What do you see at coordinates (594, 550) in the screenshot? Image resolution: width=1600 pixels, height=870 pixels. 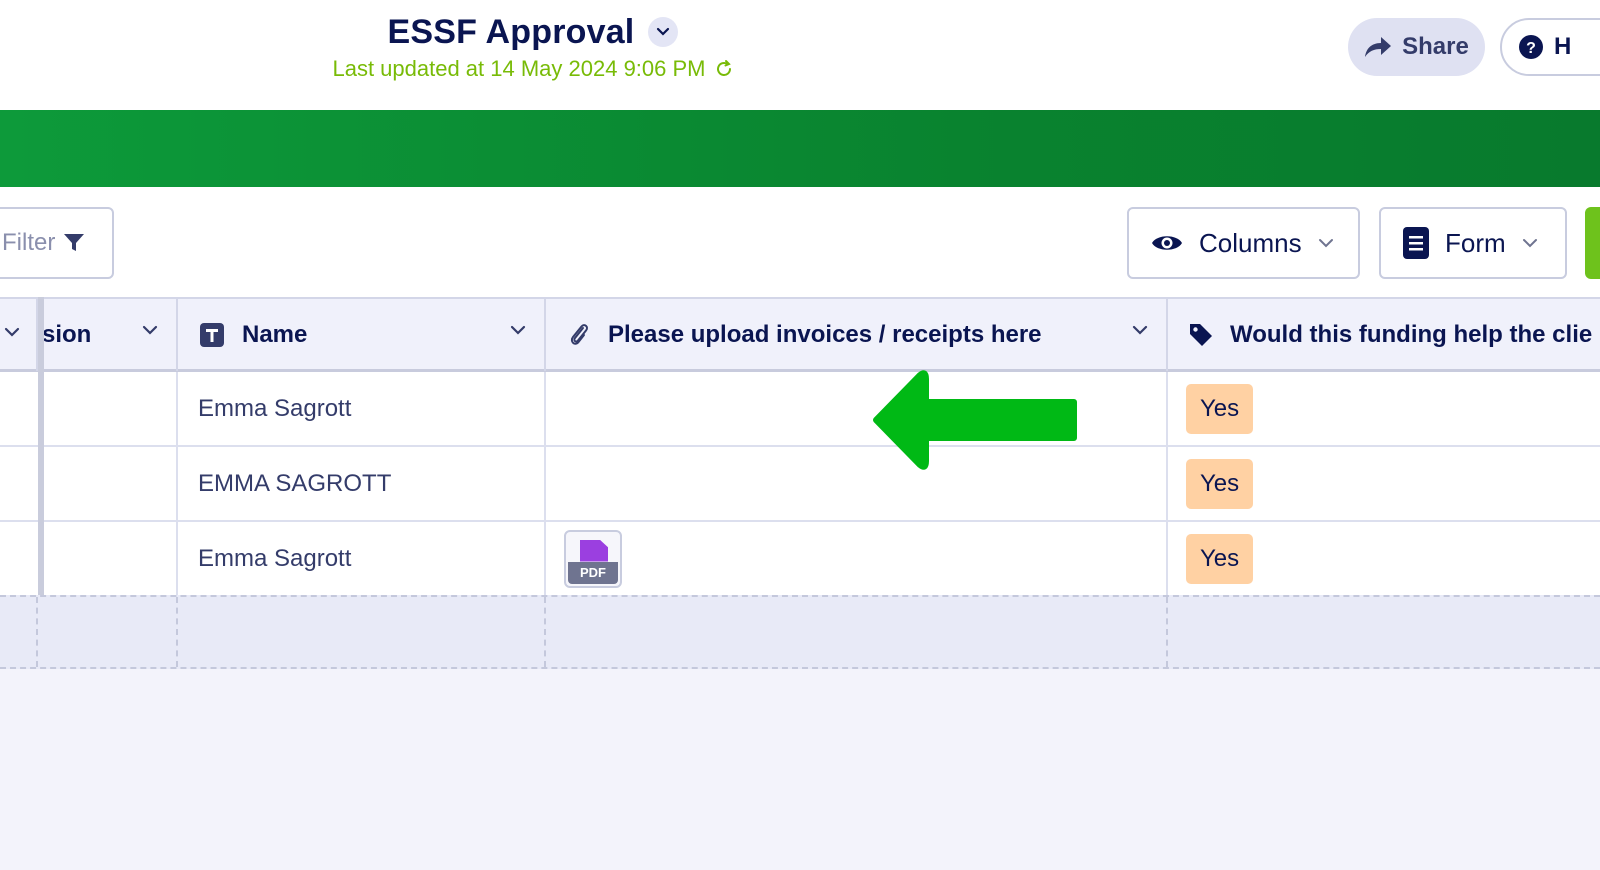 I see `pdf-file-icon` at bounding box center [594, 550].